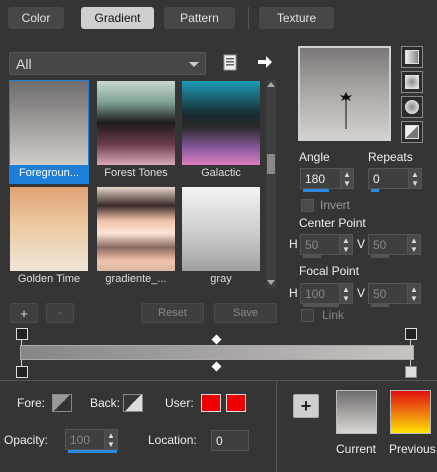 The height and width of the screenshot is (472, 437). I want to click on repeats-slider, so click(375, 190).